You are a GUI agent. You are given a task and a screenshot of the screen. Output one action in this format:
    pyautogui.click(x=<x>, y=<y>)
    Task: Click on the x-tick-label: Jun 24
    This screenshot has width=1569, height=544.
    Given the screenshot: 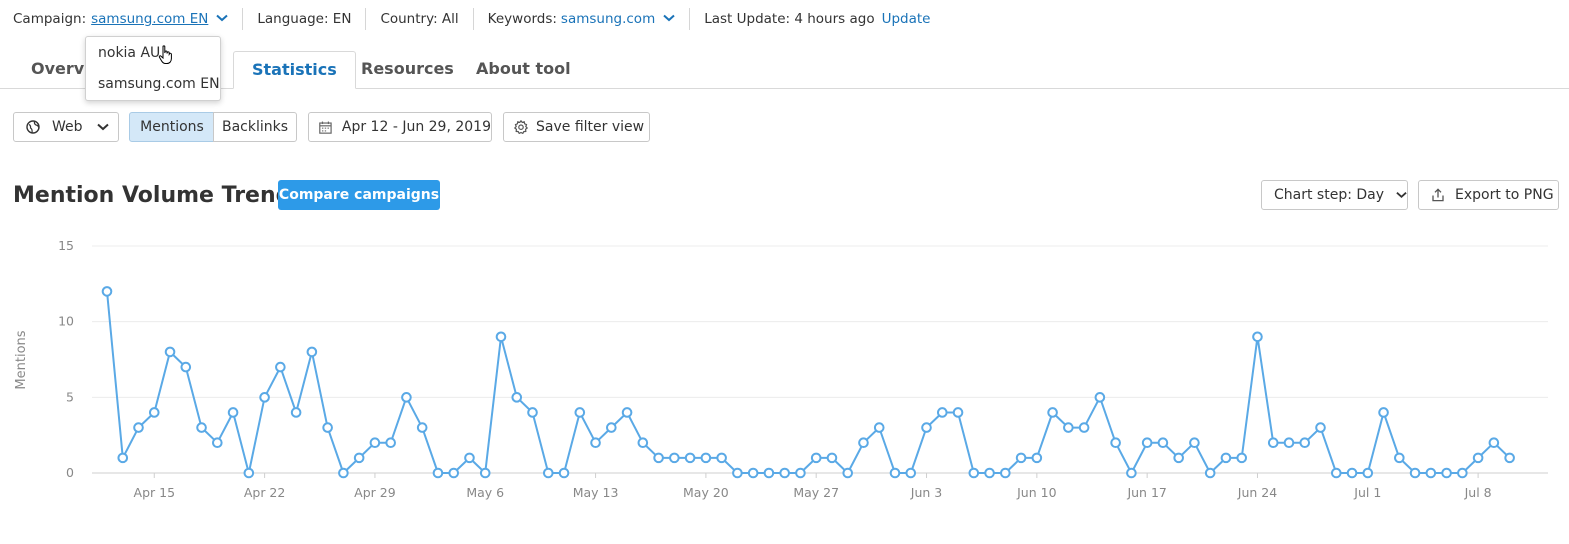 What is the action you would take?
    pyautogui.click(x=1257, y=492)
    